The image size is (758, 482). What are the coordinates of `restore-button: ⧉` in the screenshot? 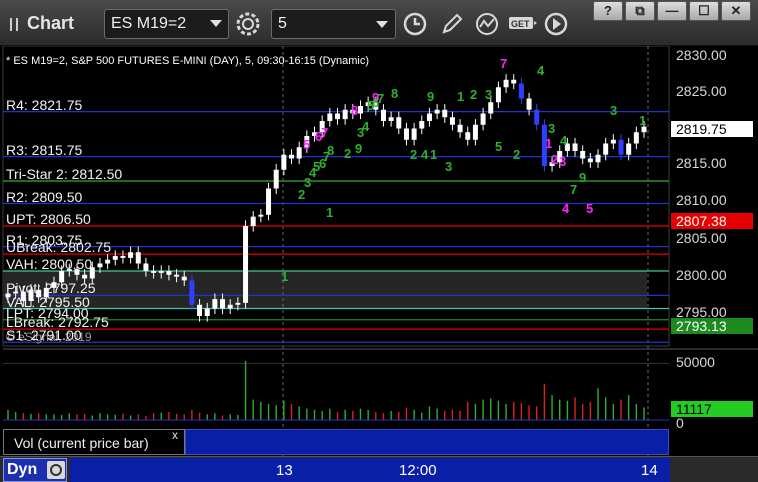 It's located at (640, 11).